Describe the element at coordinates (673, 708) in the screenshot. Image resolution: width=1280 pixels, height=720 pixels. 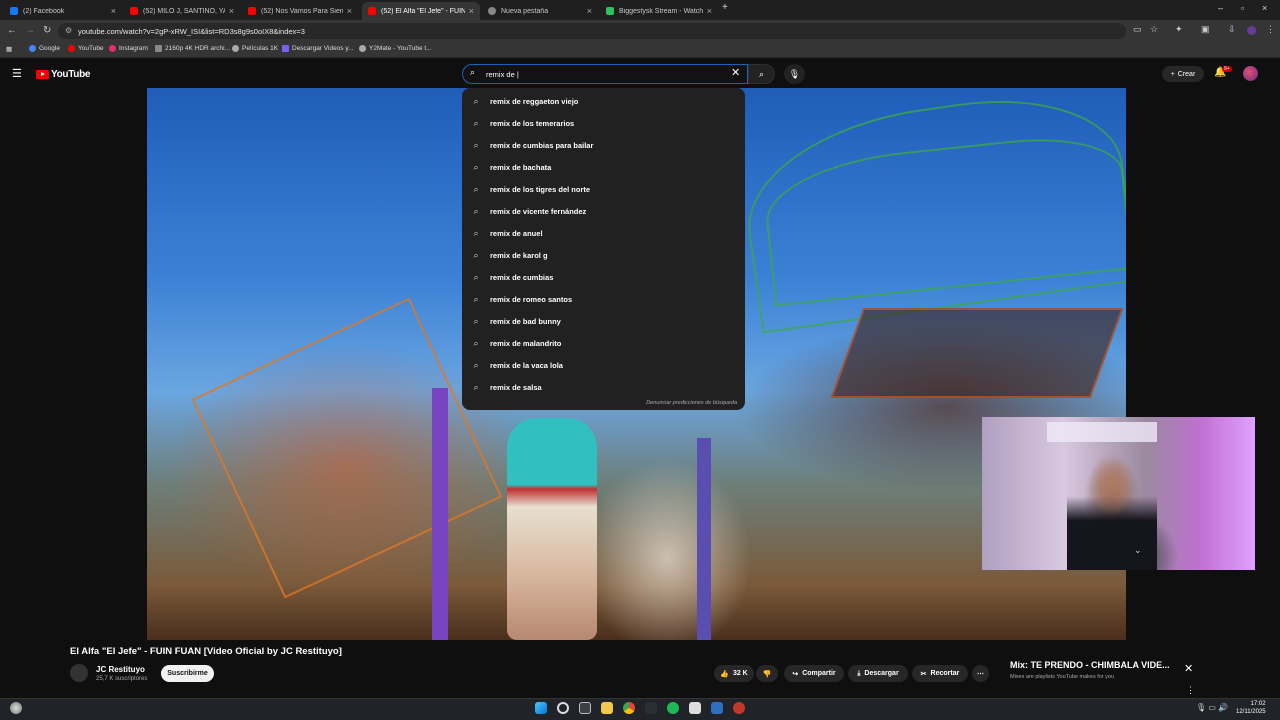
I see `spotify-icon` at that location.